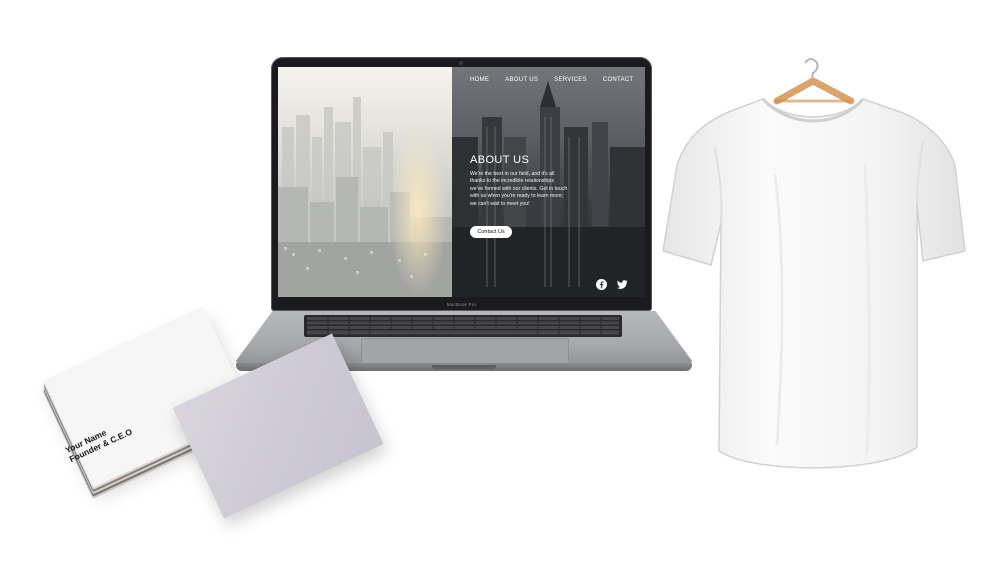  What do you see at coordinates (618, 82) in the screenshot?
I see `nav-contact: CONTACT` at bounding box center [618, 82].